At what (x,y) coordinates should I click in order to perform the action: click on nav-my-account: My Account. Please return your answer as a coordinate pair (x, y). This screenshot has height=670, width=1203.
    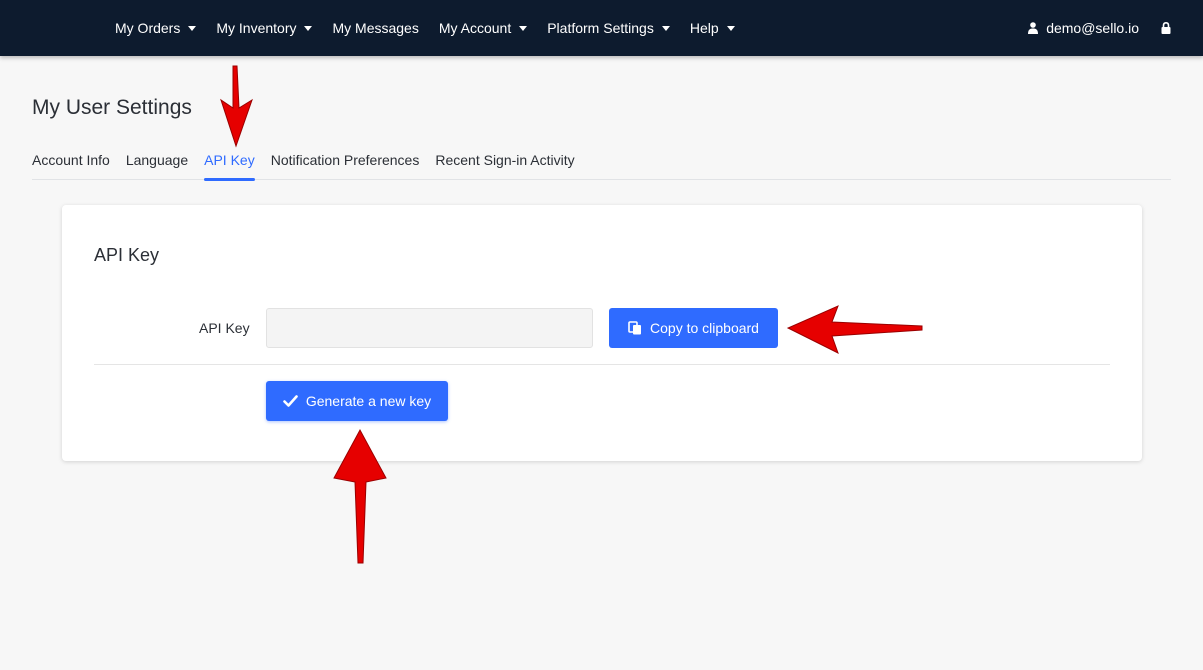
    Looking at the image, I should click on (483, 28).